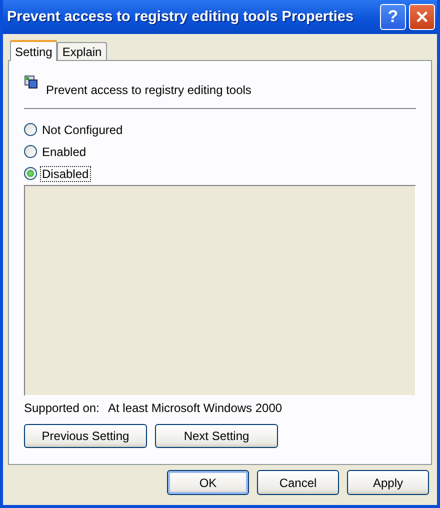  I want to click on dialog-button: OK, so click(208, 482).